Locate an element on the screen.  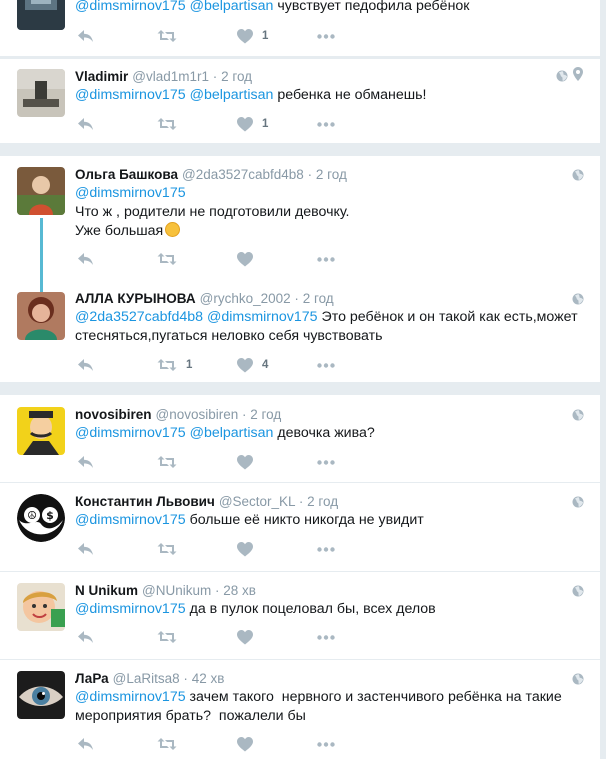
avatar-image is located at coordinates (41, 431).